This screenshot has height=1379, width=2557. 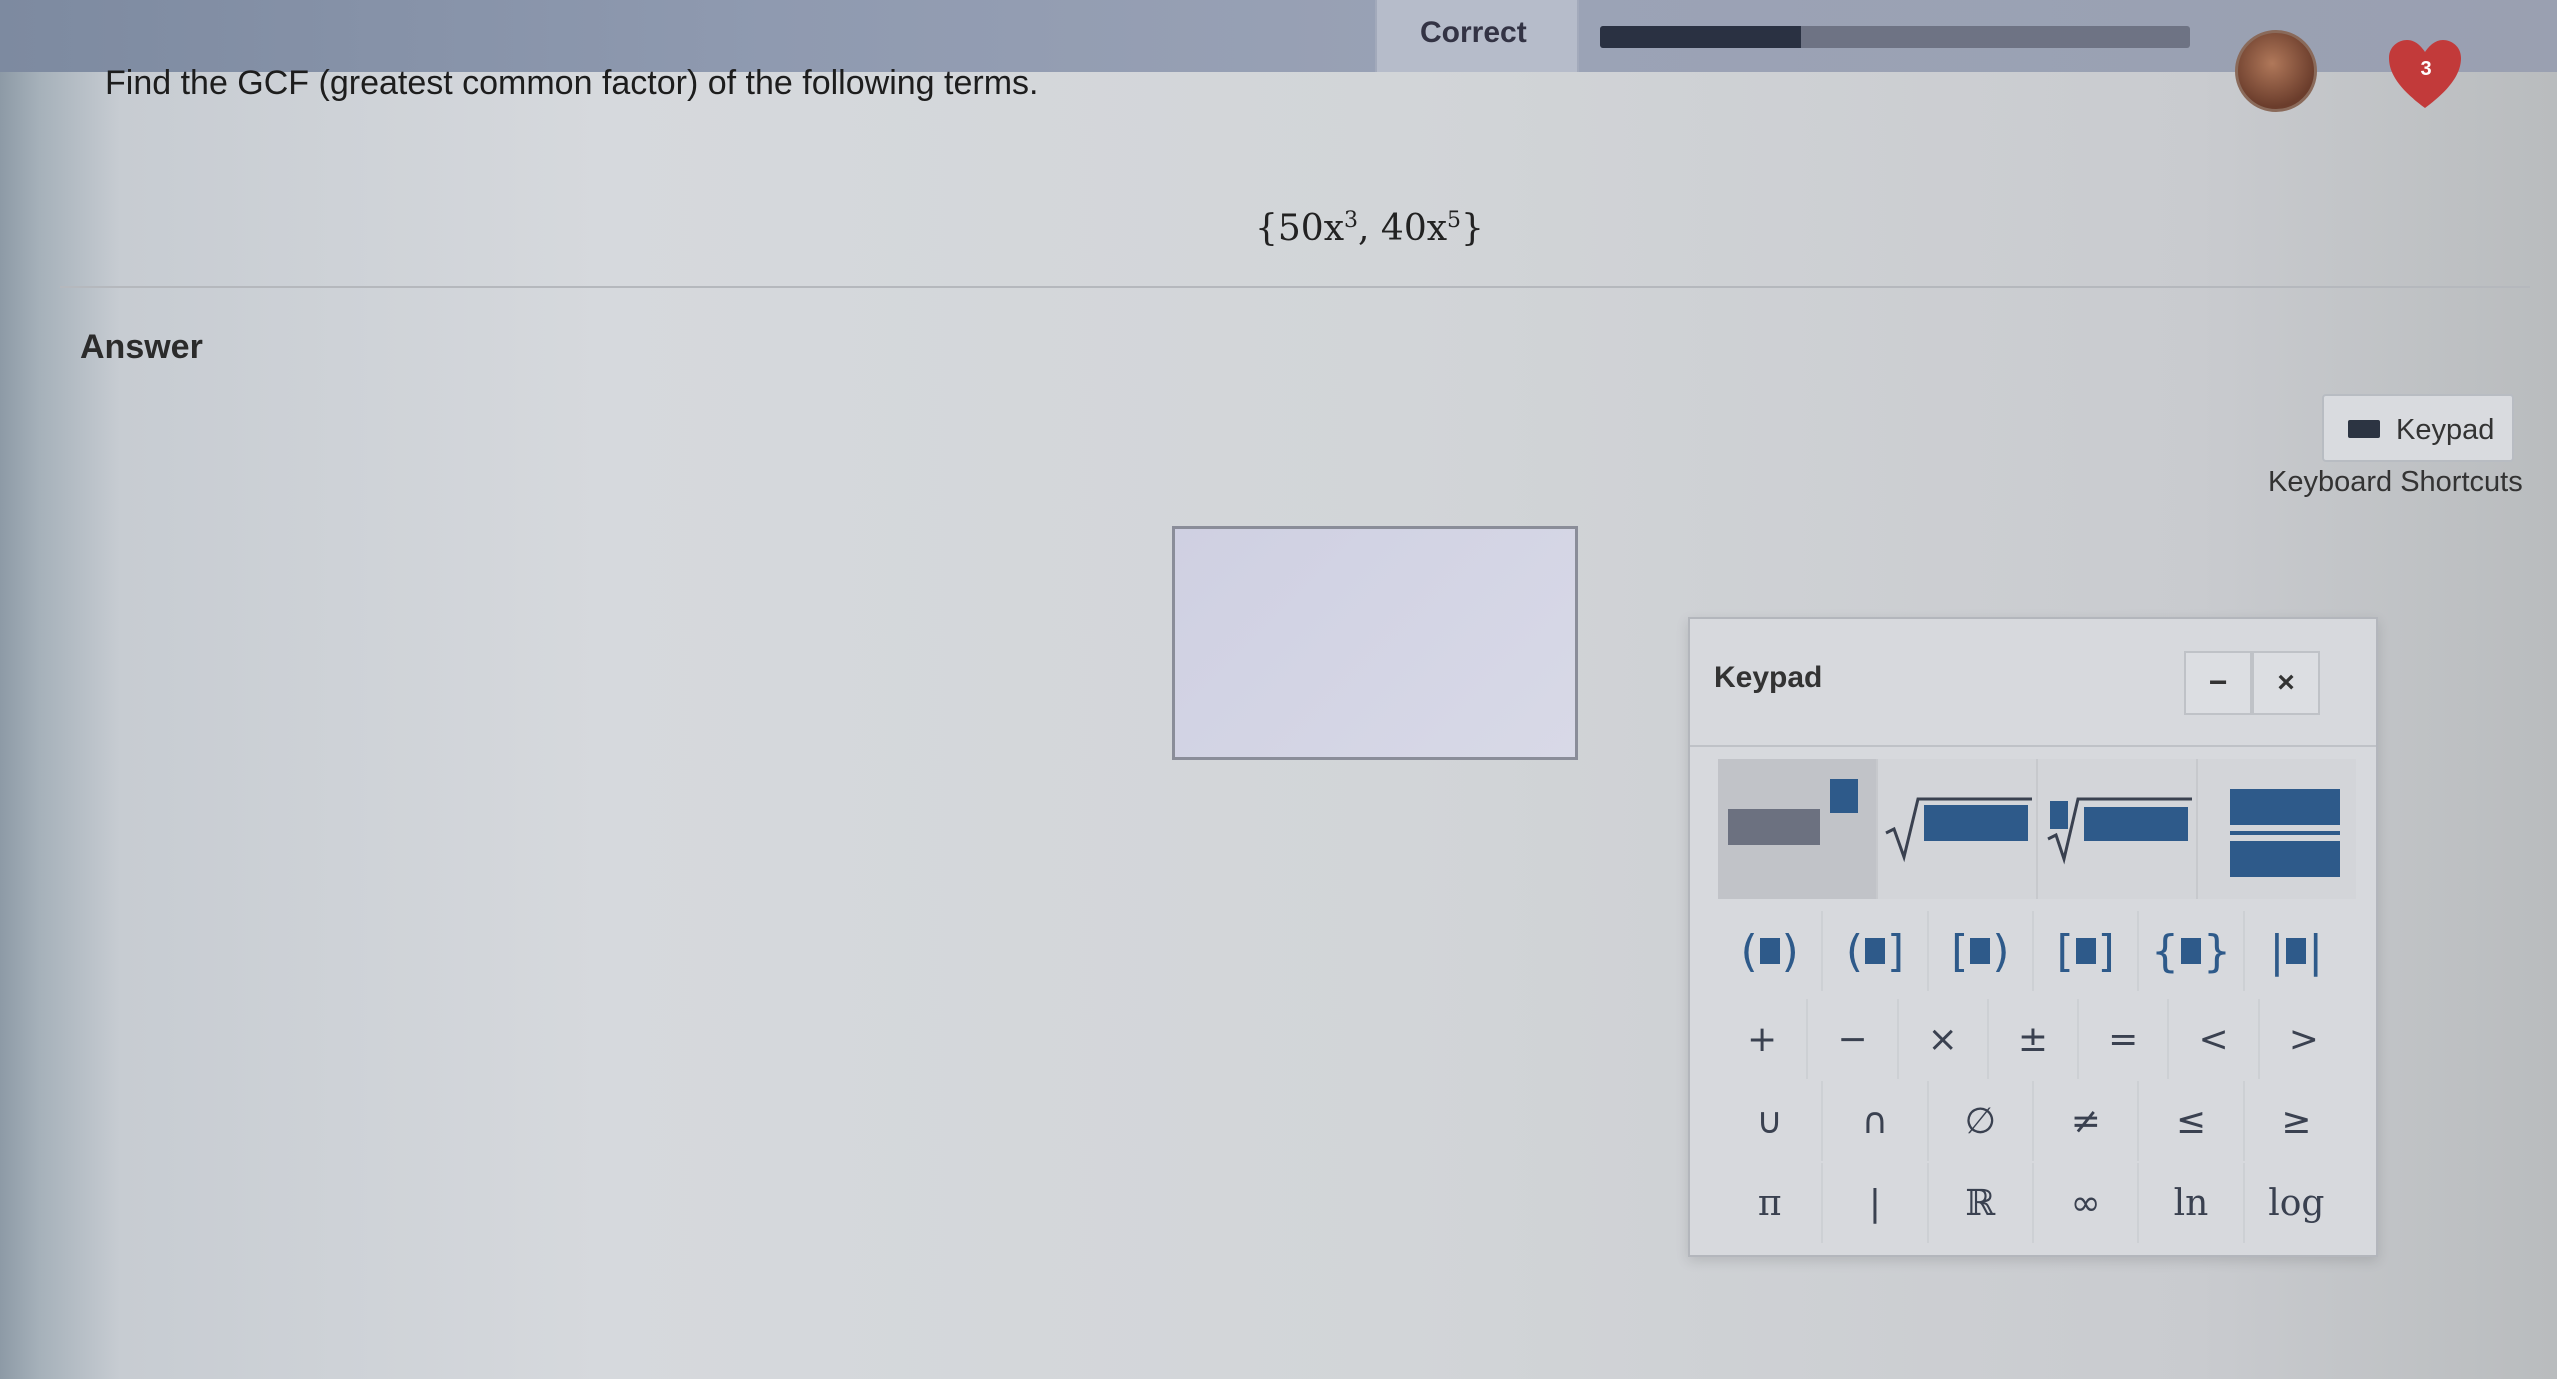 What do you see at coordinates (2285, 833) in the screenshot?
I see `fraction-icon` at bounding box center [2285, 833].